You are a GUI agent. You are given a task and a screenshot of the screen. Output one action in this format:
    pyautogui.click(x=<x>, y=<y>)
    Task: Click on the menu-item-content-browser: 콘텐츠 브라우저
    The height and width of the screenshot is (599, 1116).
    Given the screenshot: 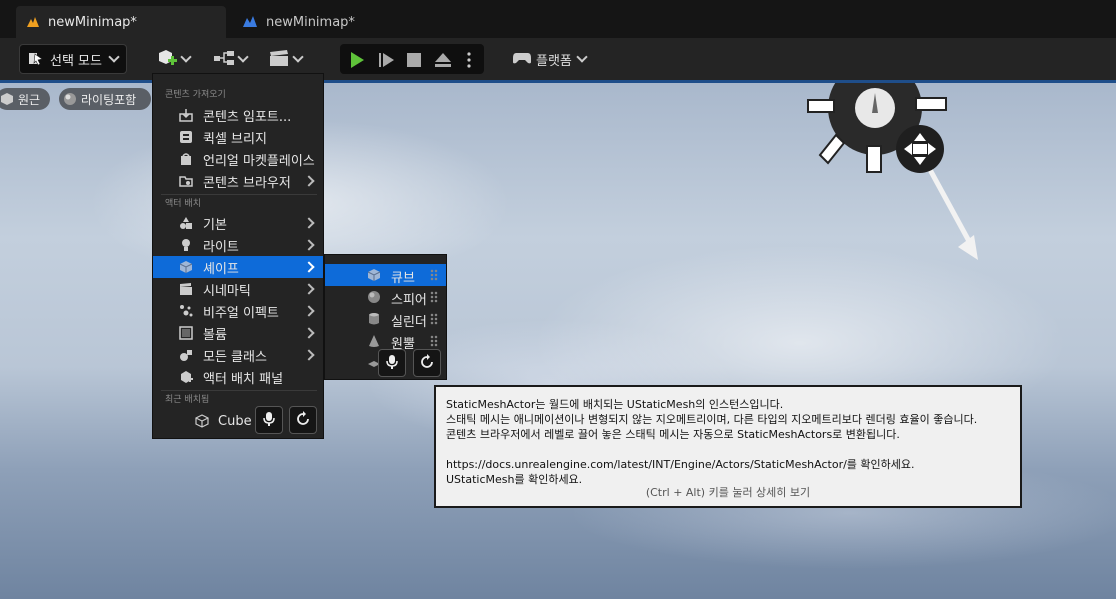 What is the action you would take?
    pyautogui.click(x=238, y=181)
    